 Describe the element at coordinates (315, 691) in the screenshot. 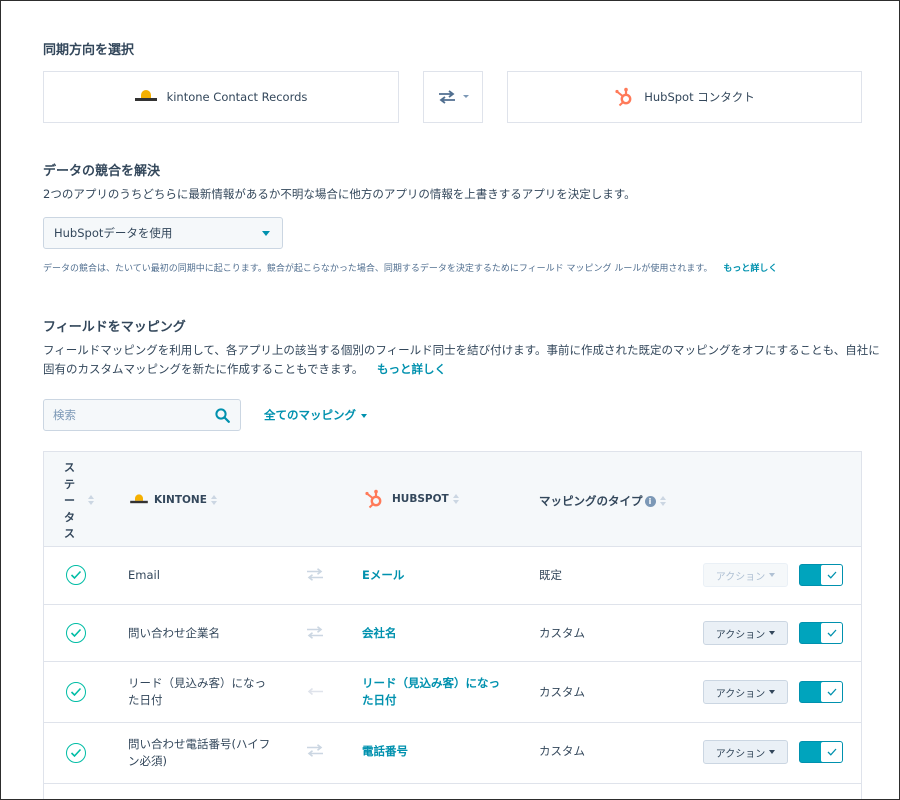

I see `left-arrow-icon` at that location.